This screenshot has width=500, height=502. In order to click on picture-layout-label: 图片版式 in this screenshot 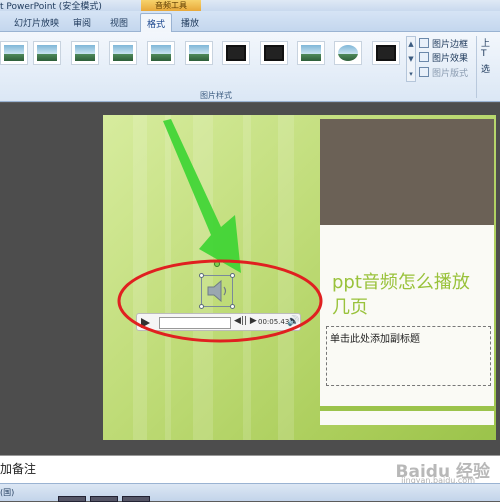, I will do `click(450, 74)`.